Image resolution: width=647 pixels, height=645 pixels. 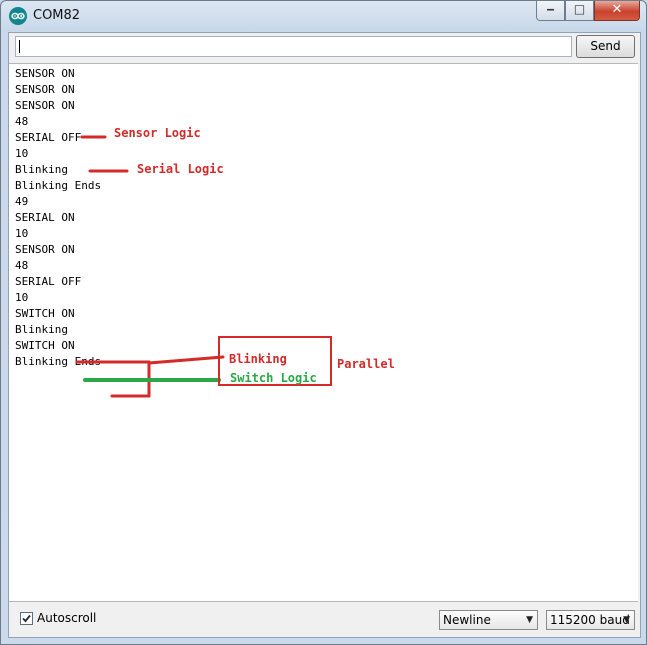 I want to click on sensor-logic-label: Sensor Logic, so click(x=157, y=133).